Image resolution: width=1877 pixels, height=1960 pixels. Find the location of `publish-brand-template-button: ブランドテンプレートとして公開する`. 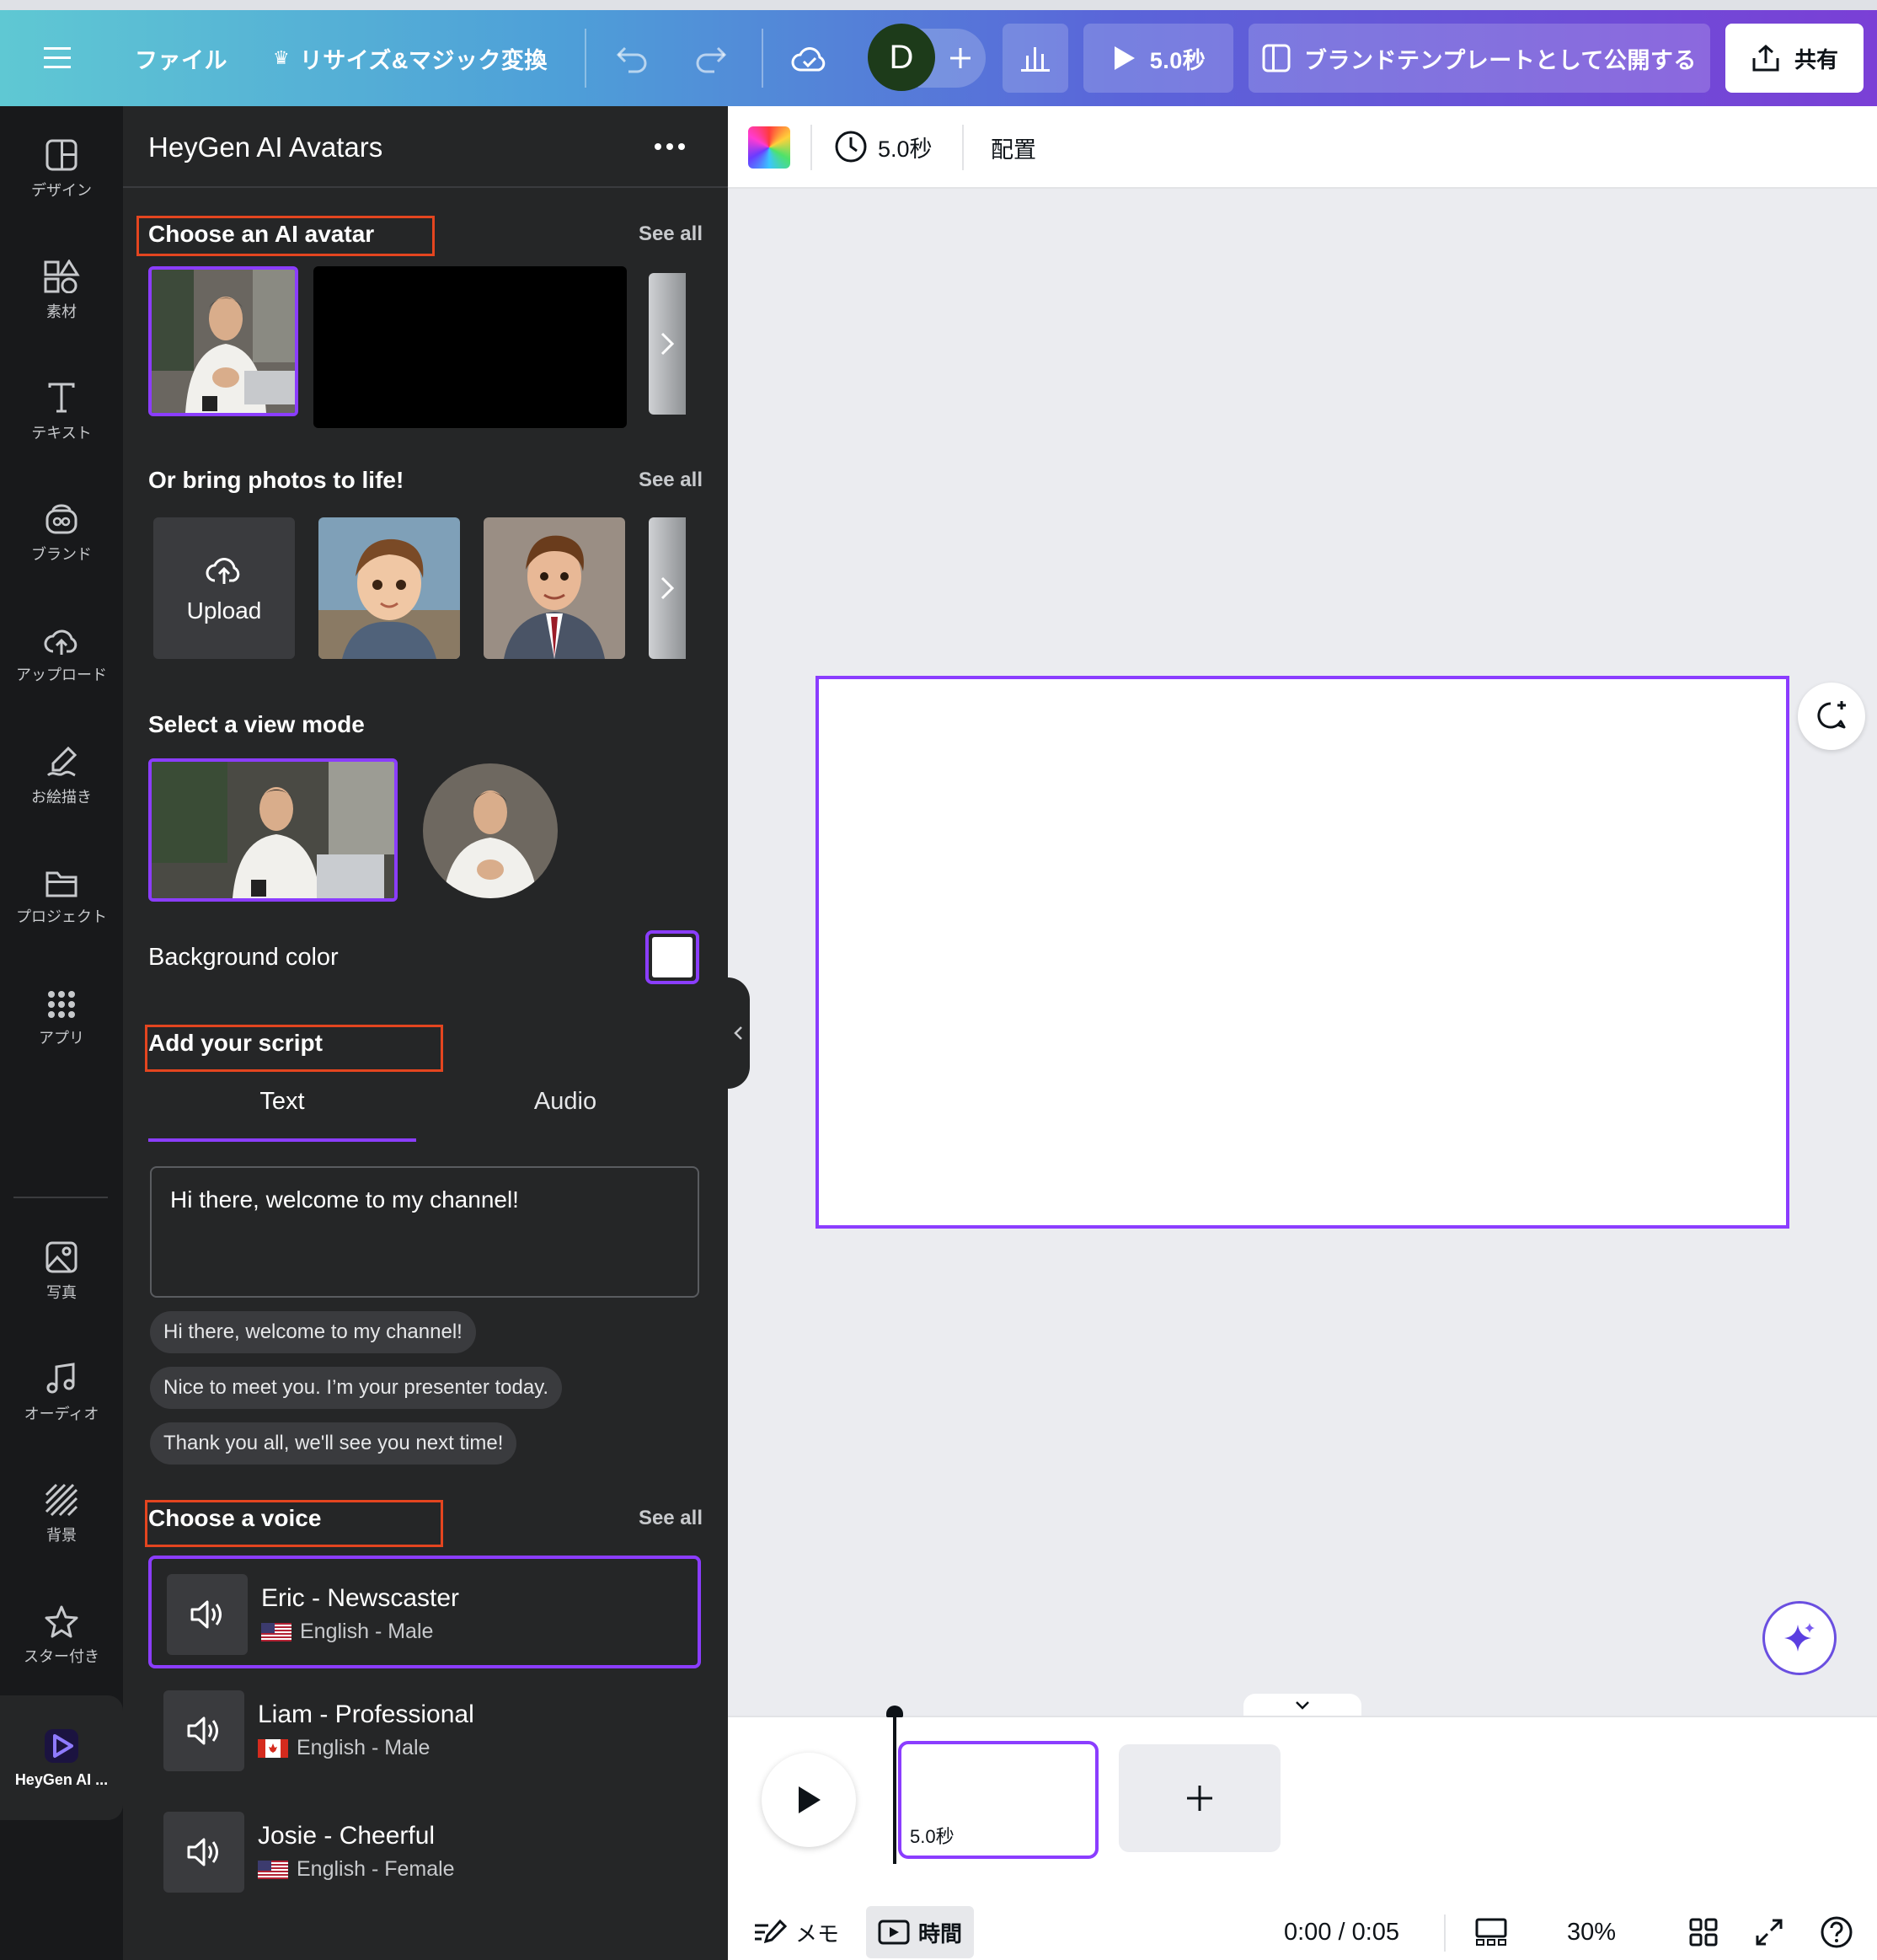

publish-brand-template-button: ブランドテンプレートとして公開する is located at coordinates (1479, 58).